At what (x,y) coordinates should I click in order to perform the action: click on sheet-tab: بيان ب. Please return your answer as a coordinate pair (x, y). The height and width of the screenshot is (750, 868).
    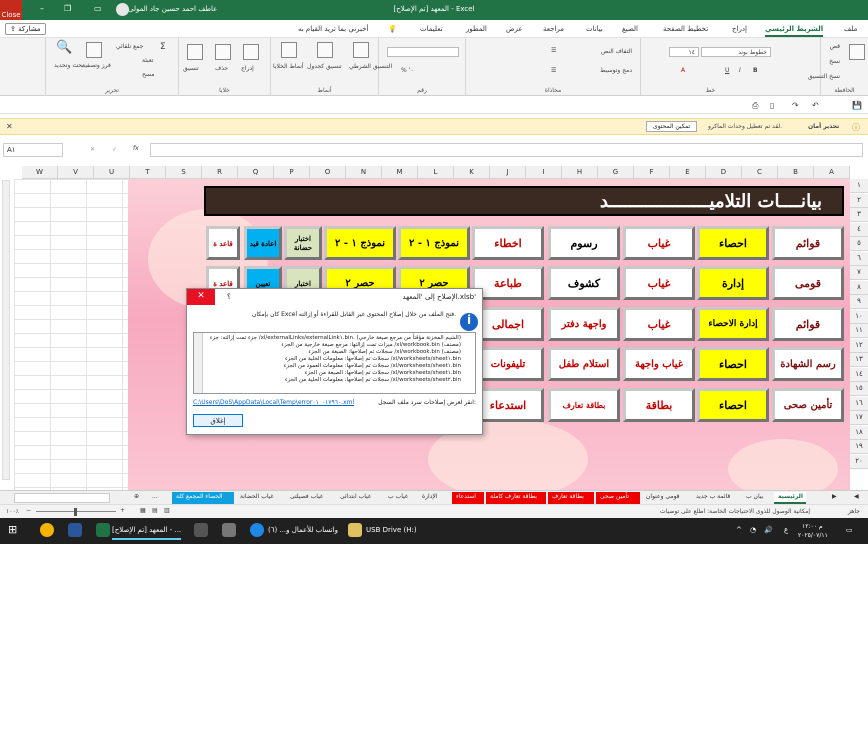
    Looking at the image, I should click on (757, 498).